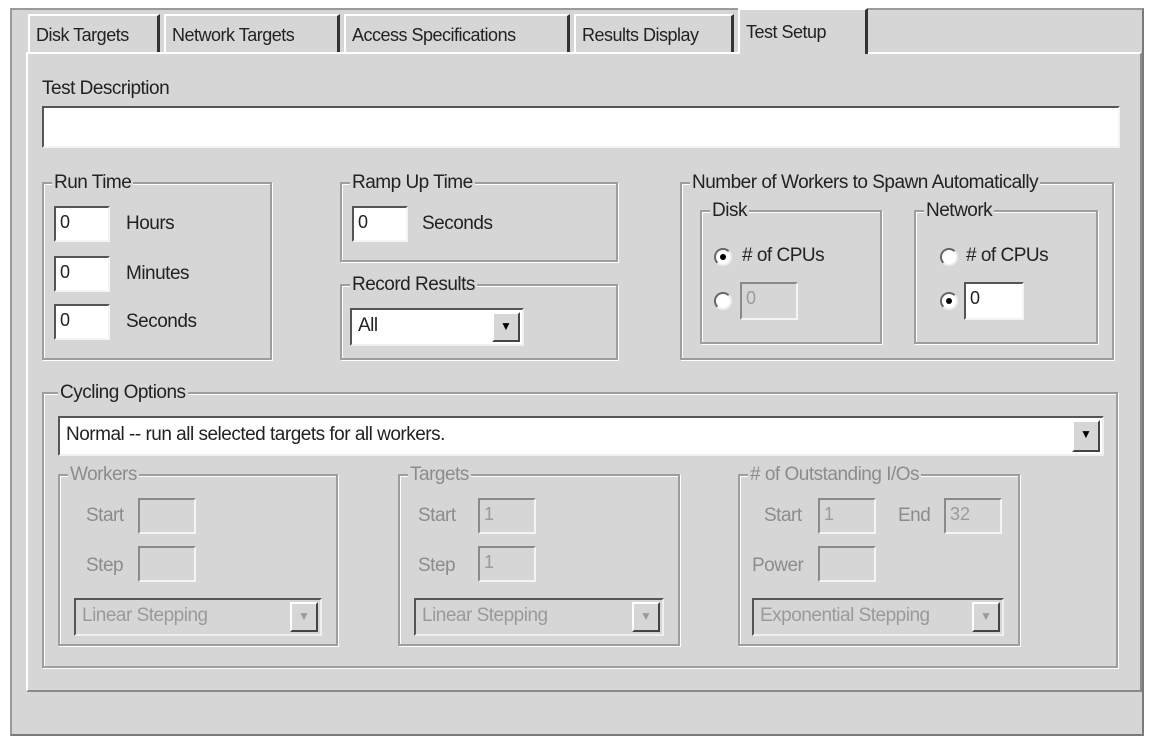  What do you see at coordinates (457, 33) in the screenshot?
I see `tab-access-specifications: Access Specifications` at bounding box center [457, 33].